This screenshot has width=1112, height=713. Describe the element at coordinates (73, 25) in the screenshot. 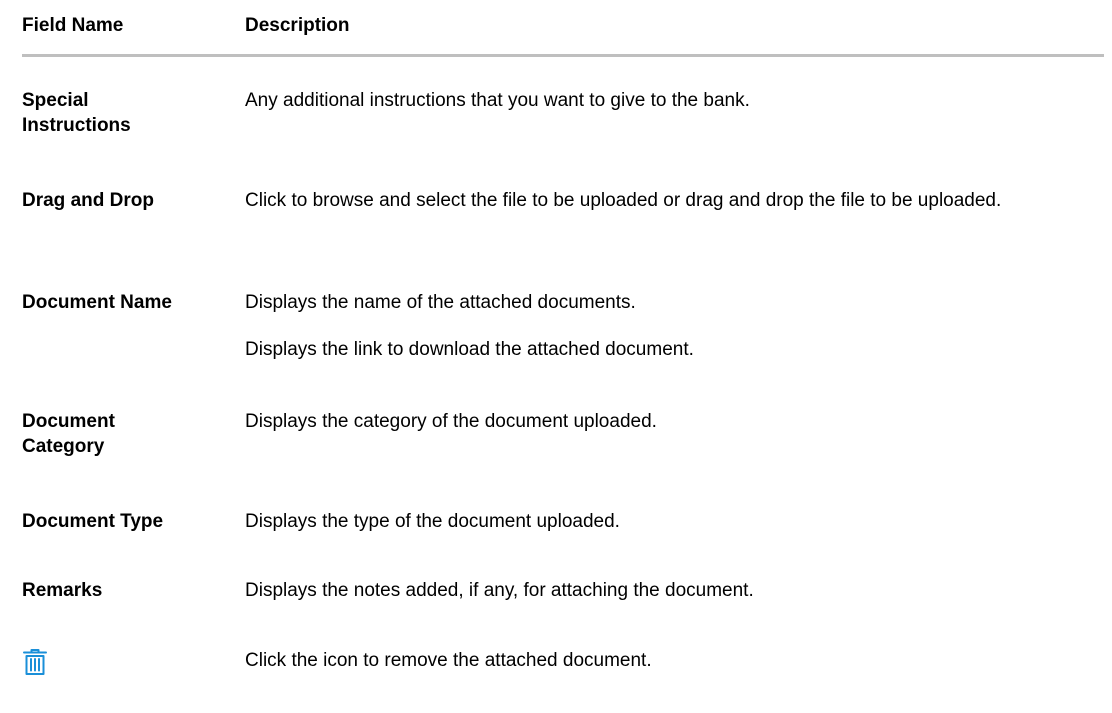

I see `header-field-name: Field Name` at that location.